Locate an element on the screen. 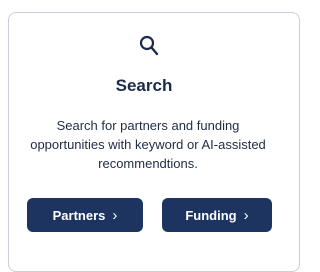 The image size is (320, 272). card-title: Search is located at coordinates (144, 85).